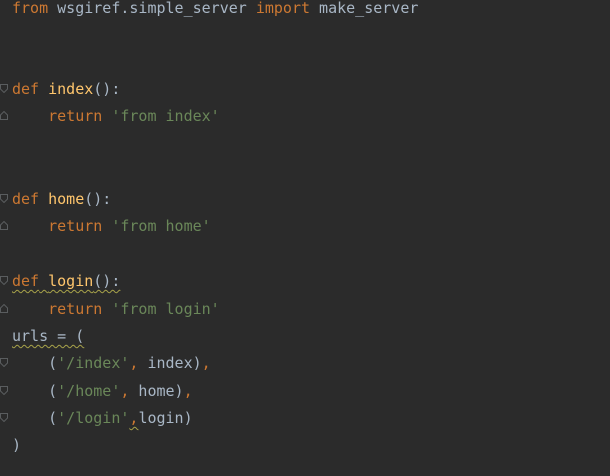  I want to click on code-token: index), so click(170, 363).